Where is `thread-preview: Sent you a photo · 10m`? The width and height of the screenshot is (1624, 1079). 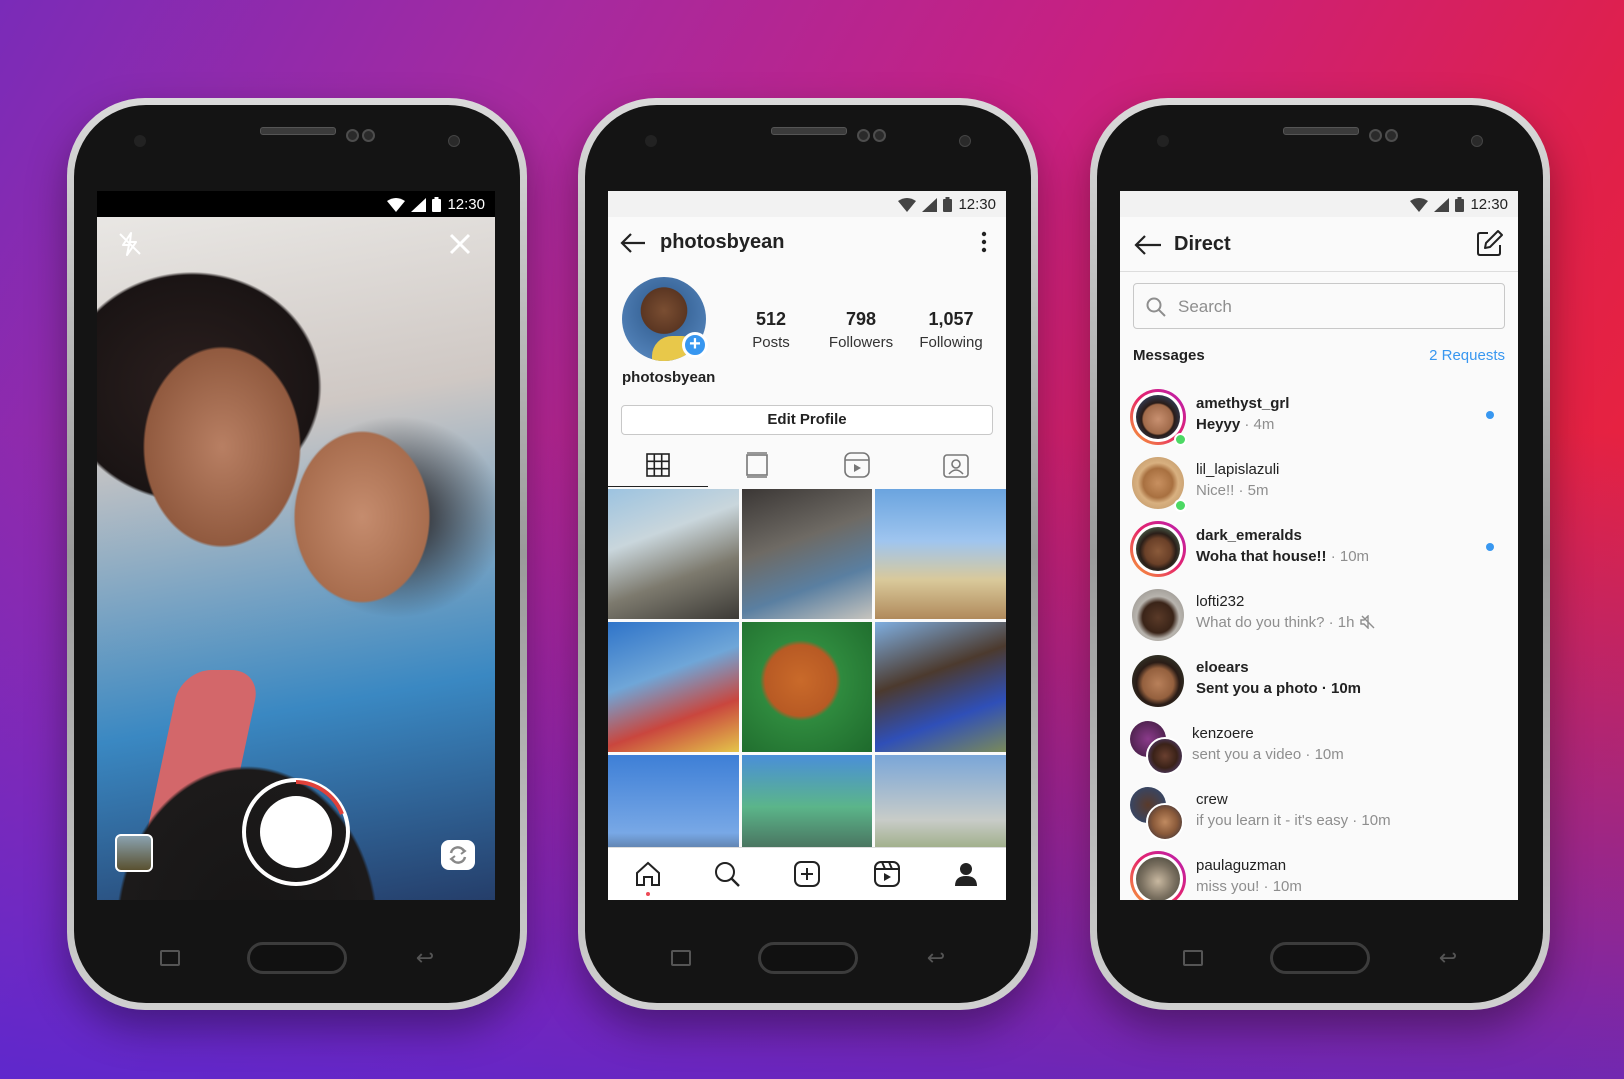 thread-preview: Sent you a photo · 10m is located at coordinates (1337, 688).